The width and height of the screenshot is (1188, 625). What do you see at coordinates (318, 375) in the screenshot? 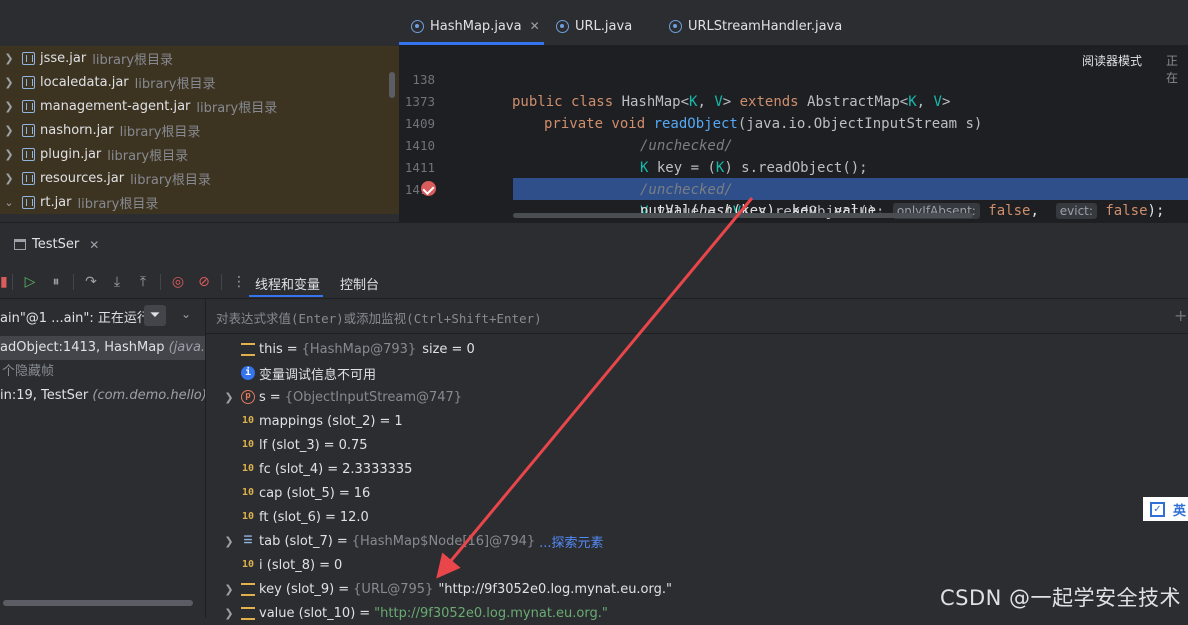
I see `variable-info-text: 变量调试信息不可用` at bounding box center [318, 375].